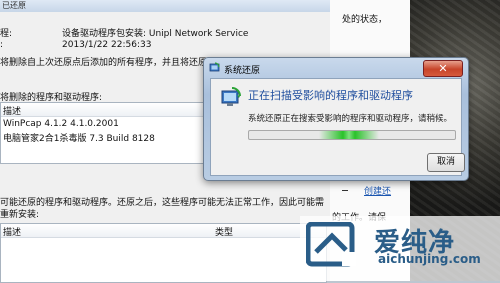 This screenshot has height=283, width=500. Describe the element at coordinates (365, 20) in the screenshot. I see `doc-text: 处的状态，` at that location.